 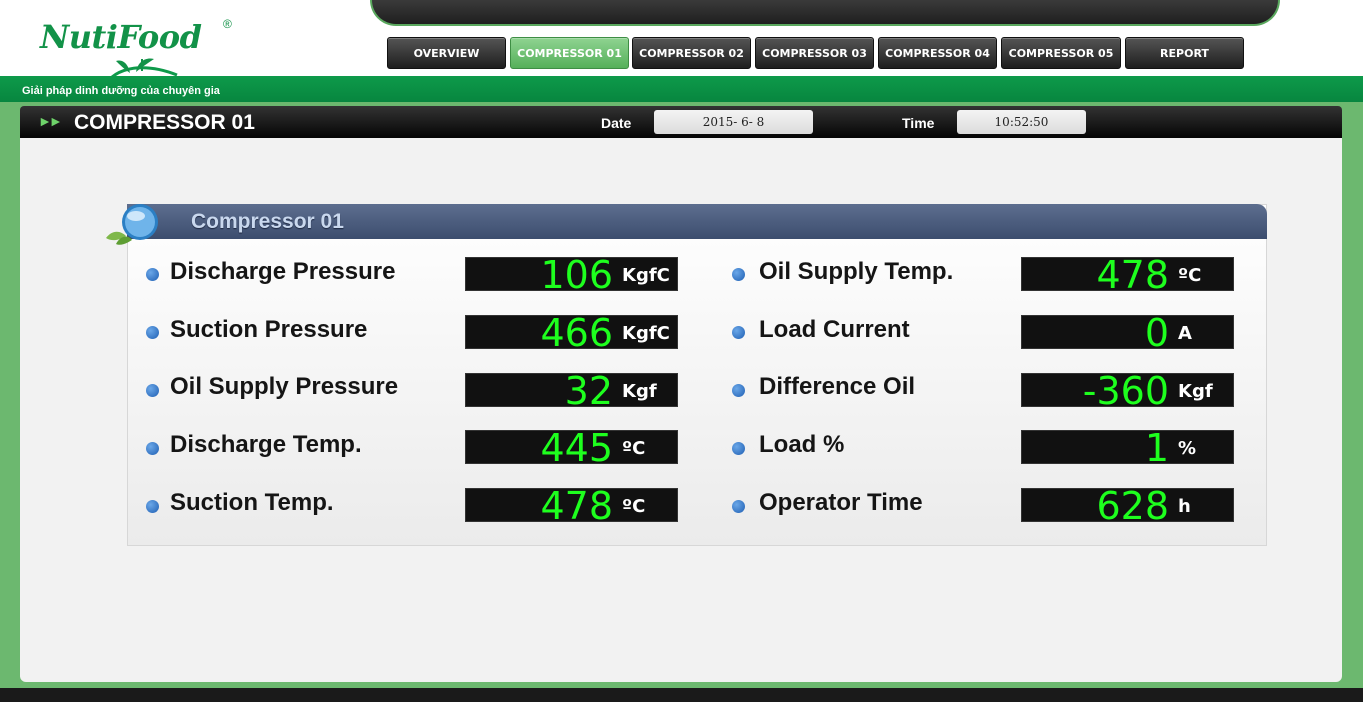 I want to click on globe-leaf-icon, so click(x=132, y=224).